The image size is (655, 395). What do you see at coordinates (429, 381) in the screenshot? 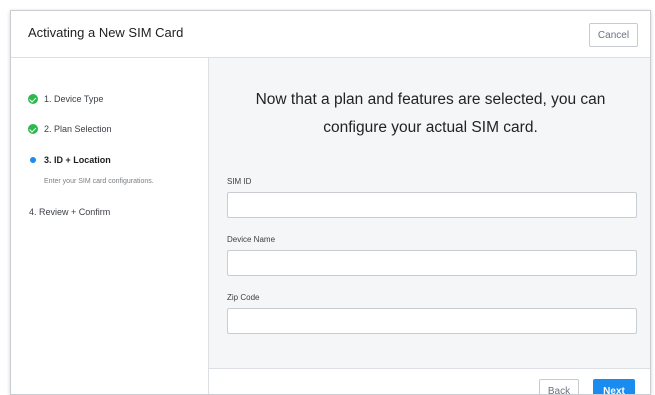
I see `dialog-footer: Back Next` at bounding box center [429, 381].